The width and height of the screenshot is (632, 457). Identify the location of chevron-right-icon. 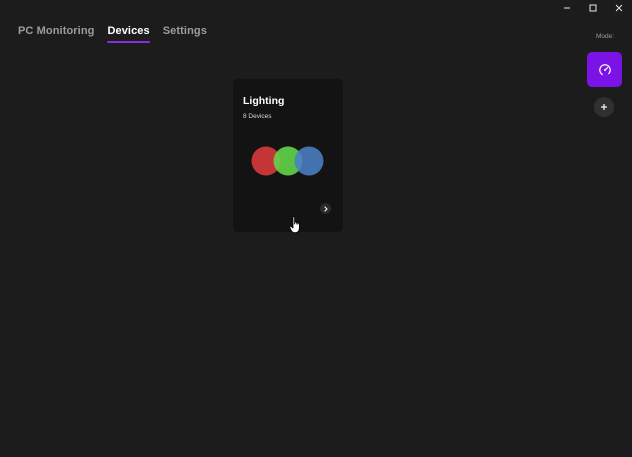
(325, 208).